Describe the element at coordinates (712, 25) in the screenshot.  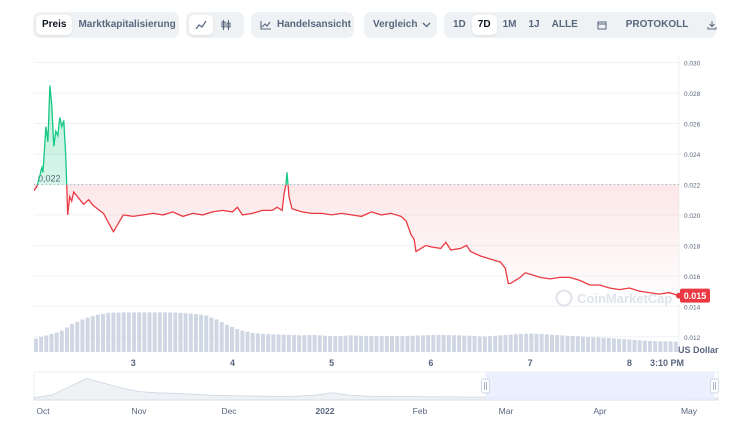
I see `download-icon` at that location.